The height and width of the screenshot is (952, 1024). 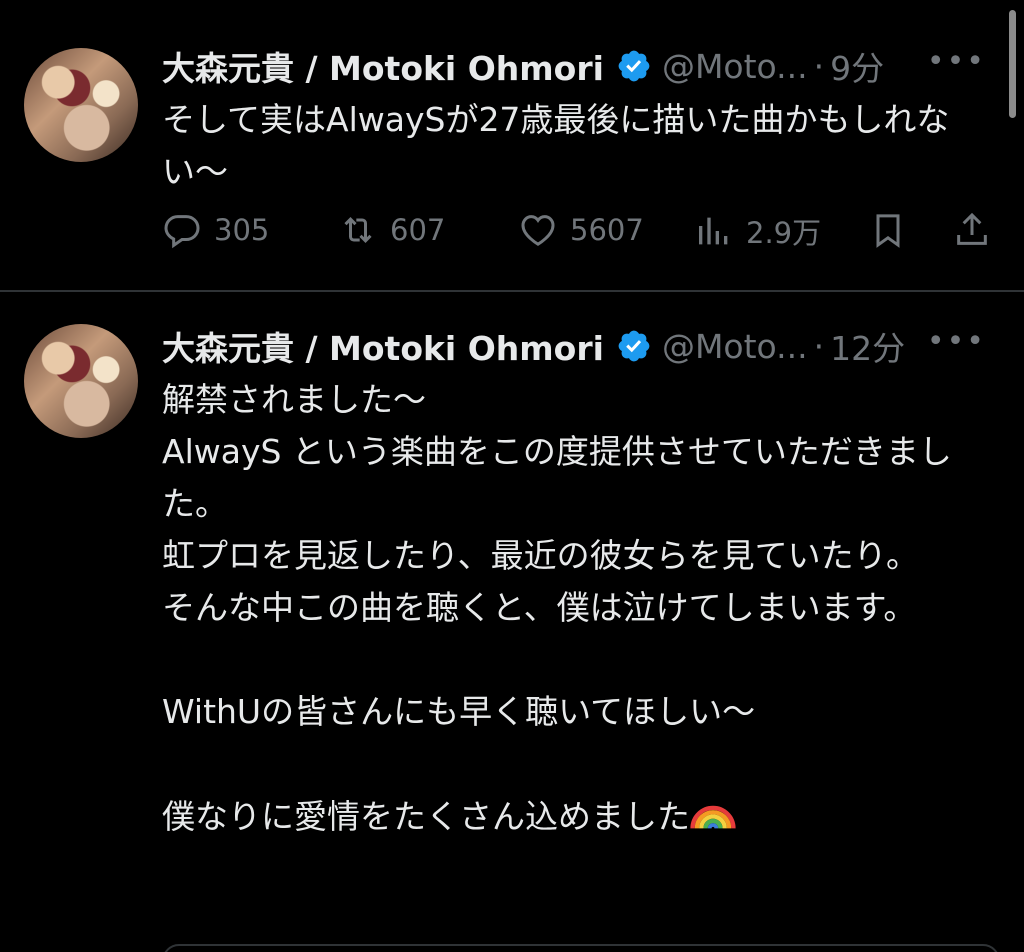 I want to click on reply-icon, so click(x=182, y=232).